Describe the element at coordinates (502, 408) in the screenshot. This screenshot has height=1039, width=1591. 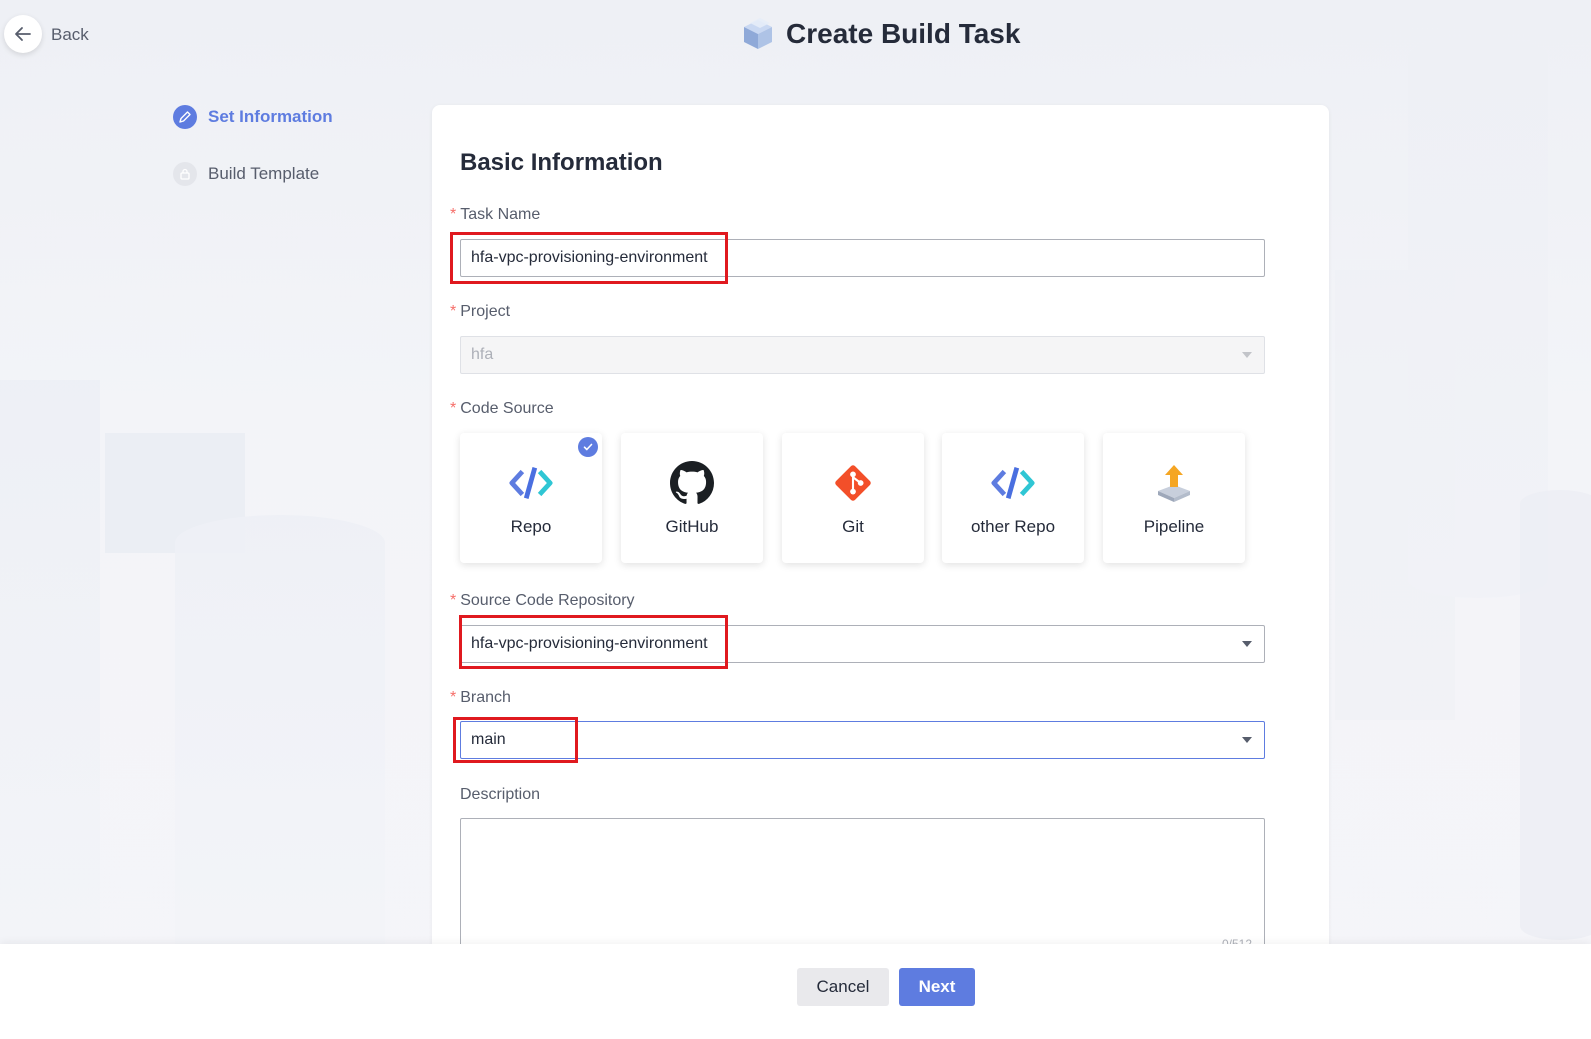
I see `code-source-label: * Code Source` at that location.